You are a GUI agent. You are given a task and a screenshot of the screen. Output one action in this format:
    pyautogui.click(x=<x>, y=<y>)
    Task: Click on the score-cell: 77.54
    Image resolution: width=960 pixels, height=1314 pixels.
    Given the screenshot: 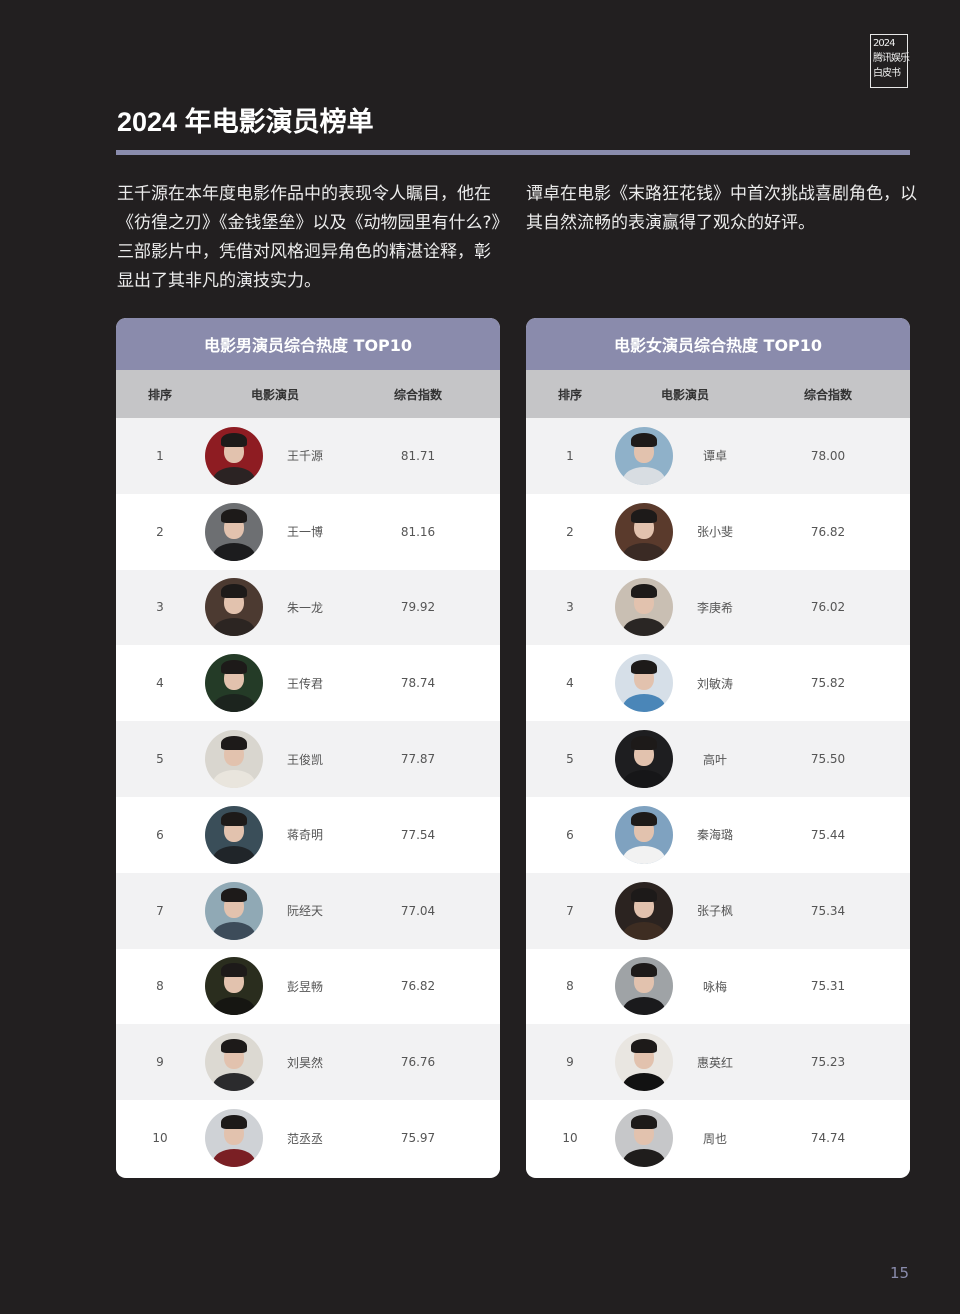 What is the action you would take?
    pyautogui.click(x=418, y=834)
    